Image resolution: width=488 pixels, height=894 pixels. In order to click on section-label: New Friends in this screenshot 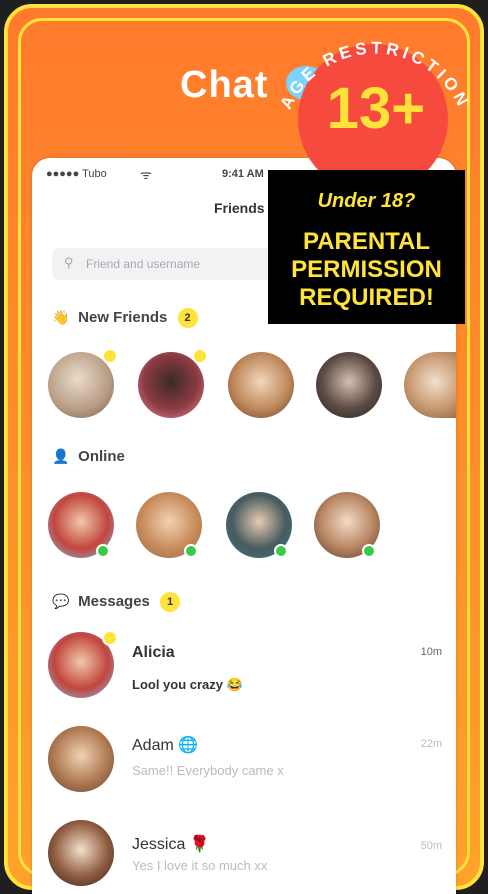, I will do `click(123, 317)`.